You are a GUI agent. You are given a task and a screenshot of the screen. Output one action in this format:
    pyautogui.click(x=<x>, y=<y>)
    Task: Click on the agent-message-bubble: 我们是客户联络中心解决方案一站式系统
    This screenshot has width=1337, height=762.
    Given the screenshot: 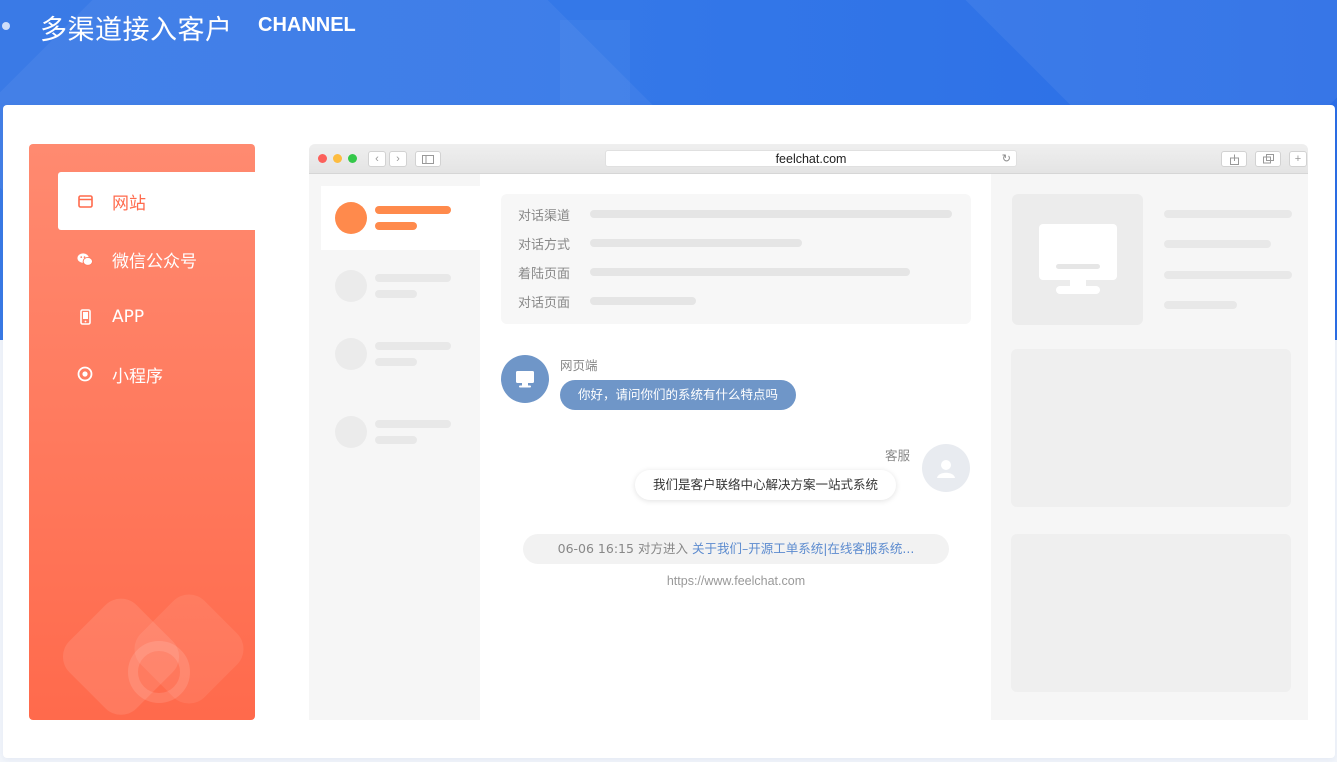 What is the action you would take?
    pyautogui.click(x=766, y=485)
    